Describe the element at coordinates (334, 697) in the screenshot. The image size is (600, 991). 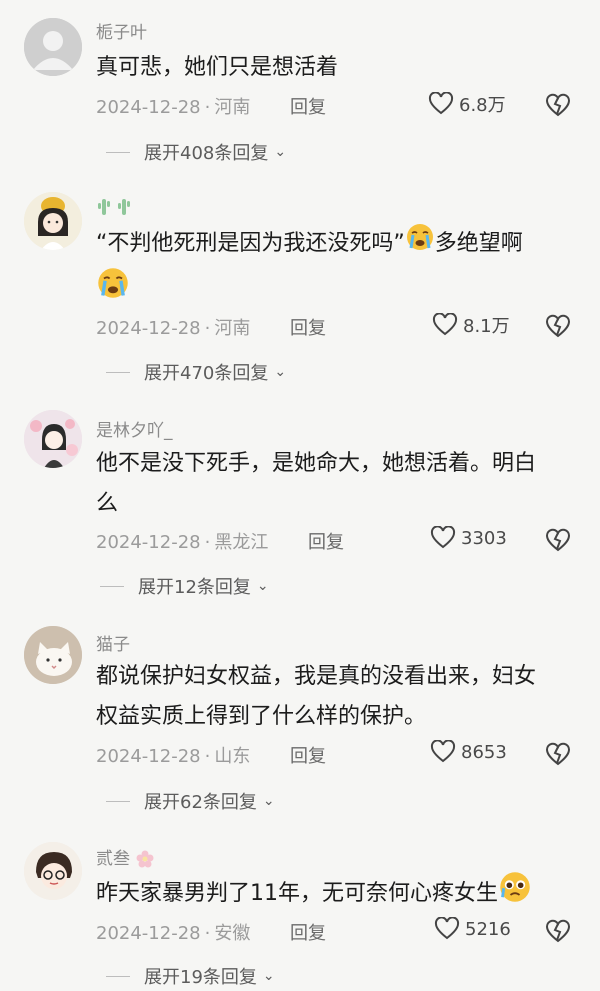
I see `comment-text: 都说保护妇女权益，我是真的没看出来，妇女 权益实质上得到了什么样的保护。` at that location.